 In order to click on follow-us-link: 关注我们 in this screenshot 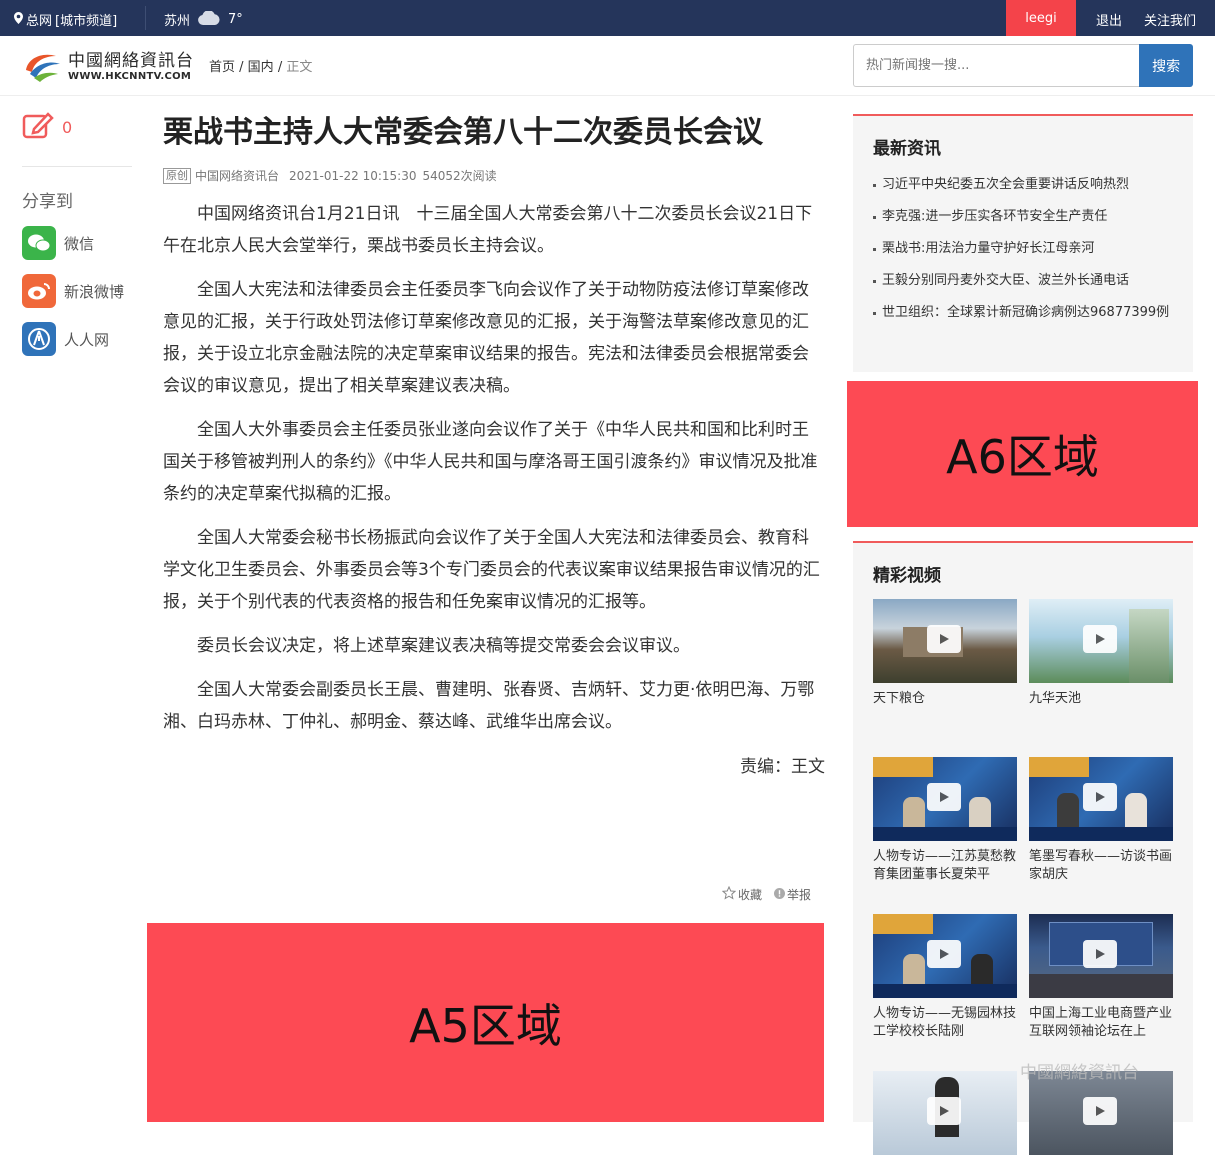, I will do `click(1170, 19)`.